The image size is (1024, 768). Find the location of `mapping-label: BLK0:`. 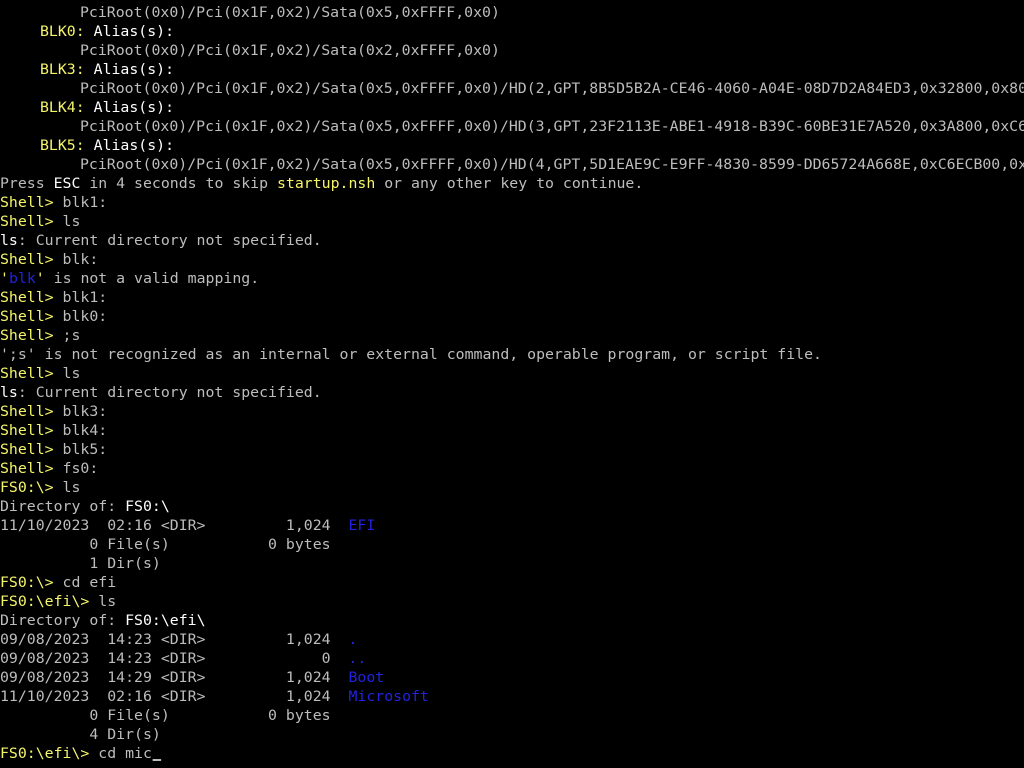

mapping-label: BLK0: is located at coordinates (62, 32).